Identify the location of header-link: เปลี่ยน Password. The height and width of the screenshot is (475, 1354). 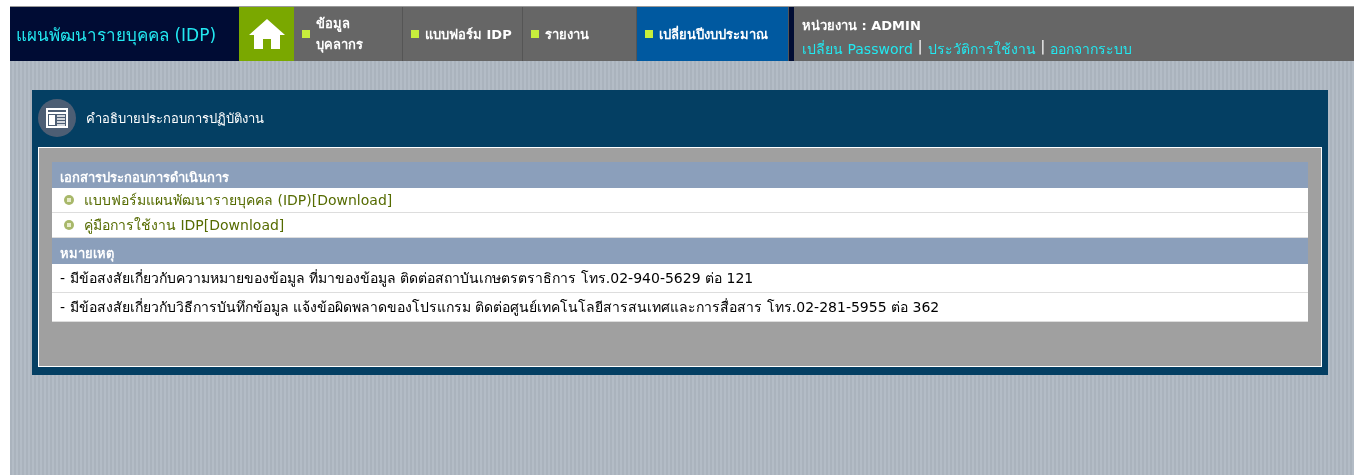
(857, 49).